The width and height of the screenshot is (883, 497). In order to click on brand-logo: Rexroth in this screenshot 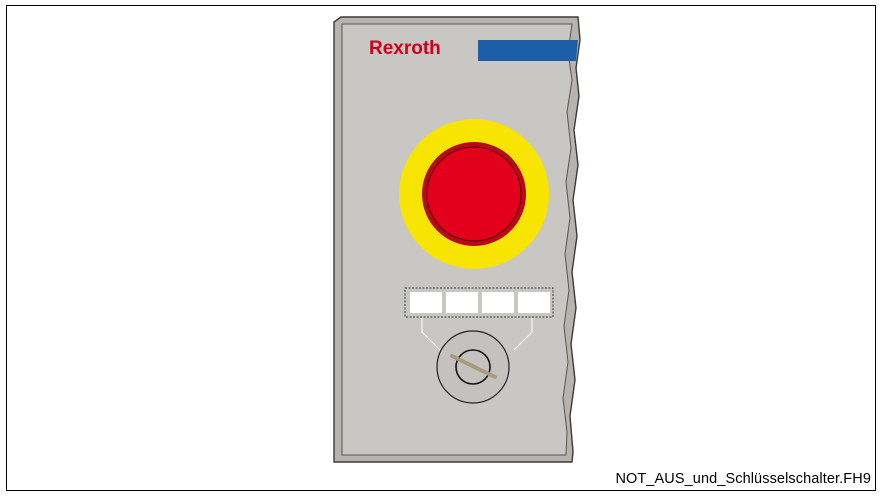, I will do `click(405, 48)`.